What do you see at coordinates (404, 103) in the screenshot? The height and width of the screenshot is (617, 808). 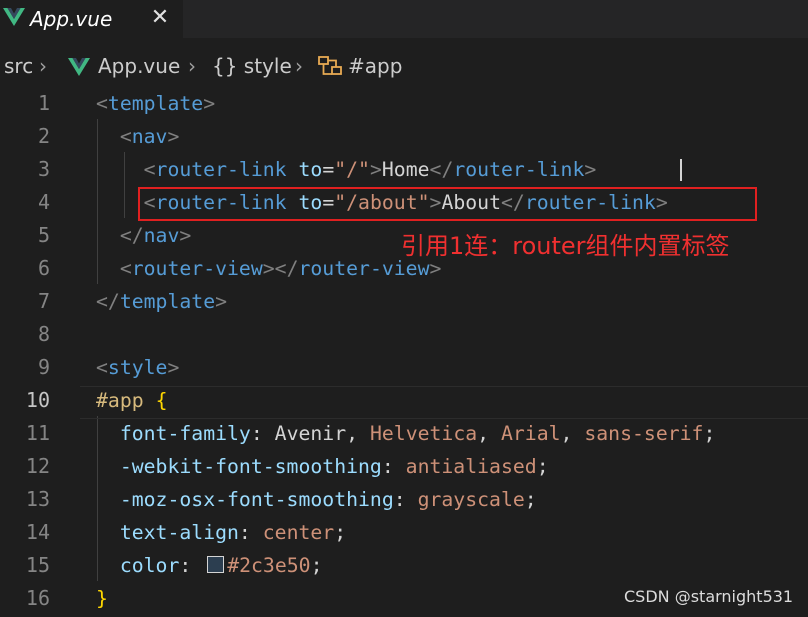 I see `code-line: 1 <template>` at bounding box center [404, 103].